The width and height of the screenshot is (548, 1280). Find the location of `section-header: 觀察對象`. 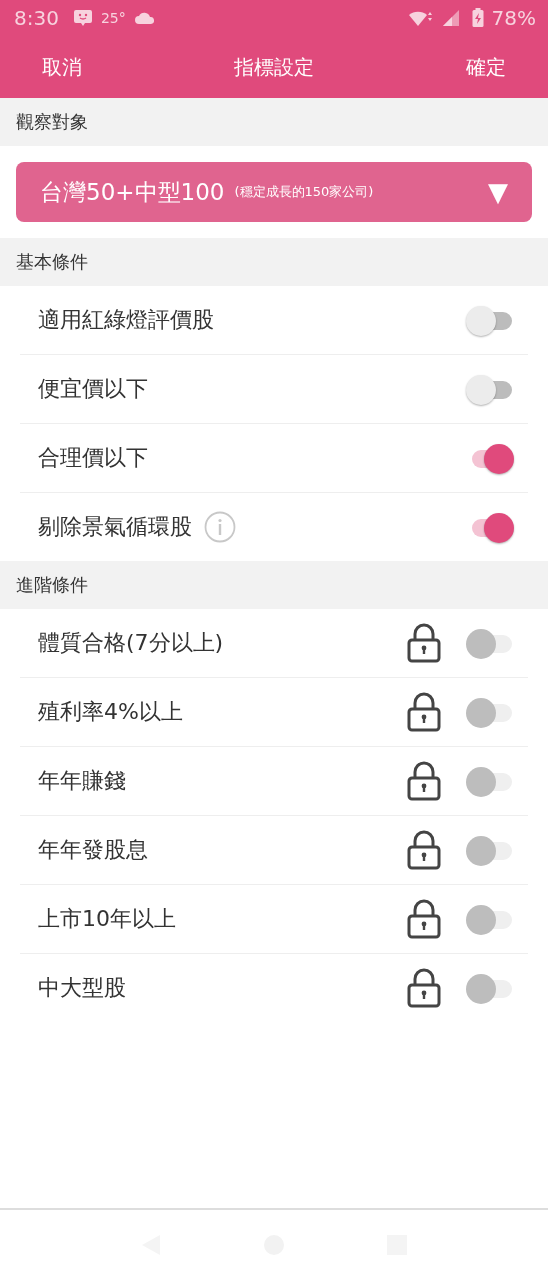

section-header: 觀察對象 is located at coordinates (274, 122).